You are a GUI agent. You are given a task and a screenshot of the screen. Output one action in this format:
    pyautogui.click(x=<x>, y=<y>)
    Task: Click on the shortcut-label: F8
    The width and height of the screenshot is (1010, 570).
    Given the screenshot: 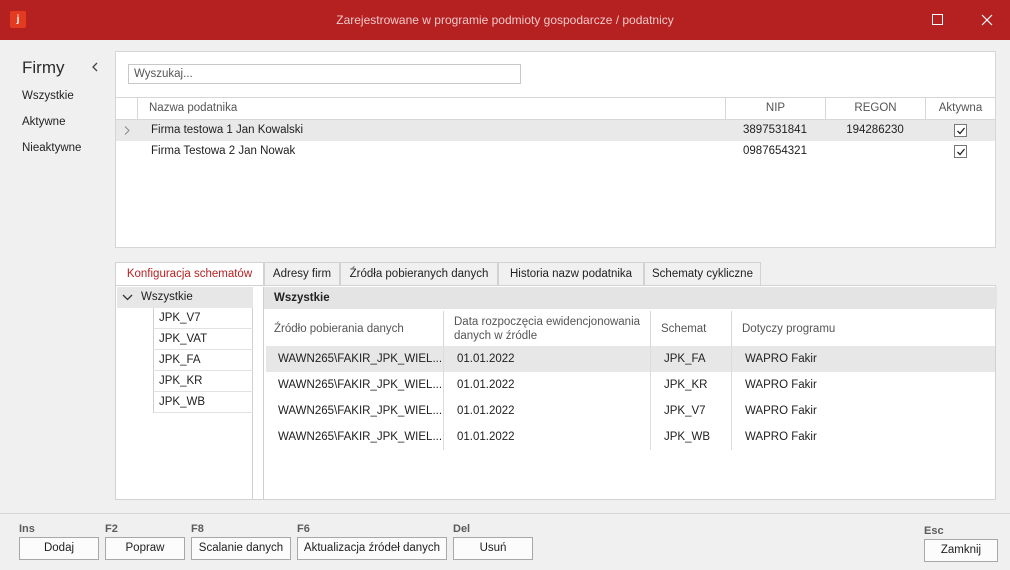 What is the action you would take?
    pyautogui.click(x=197, y=529)
    